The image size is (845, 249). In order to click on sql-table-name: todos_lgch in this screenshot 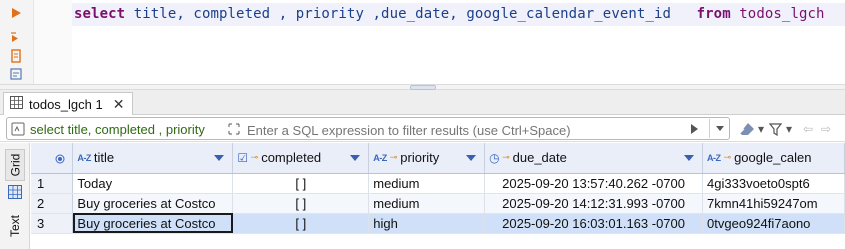, I will do `click(782, 14)`.